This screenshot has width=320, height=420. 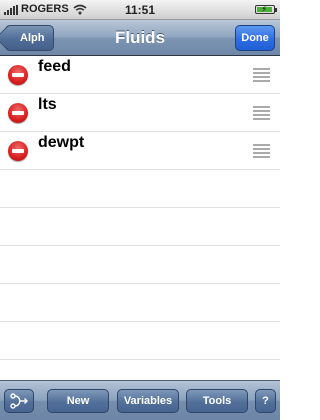 I want to click on list-item: dewpt, so click(x=140, y=151).